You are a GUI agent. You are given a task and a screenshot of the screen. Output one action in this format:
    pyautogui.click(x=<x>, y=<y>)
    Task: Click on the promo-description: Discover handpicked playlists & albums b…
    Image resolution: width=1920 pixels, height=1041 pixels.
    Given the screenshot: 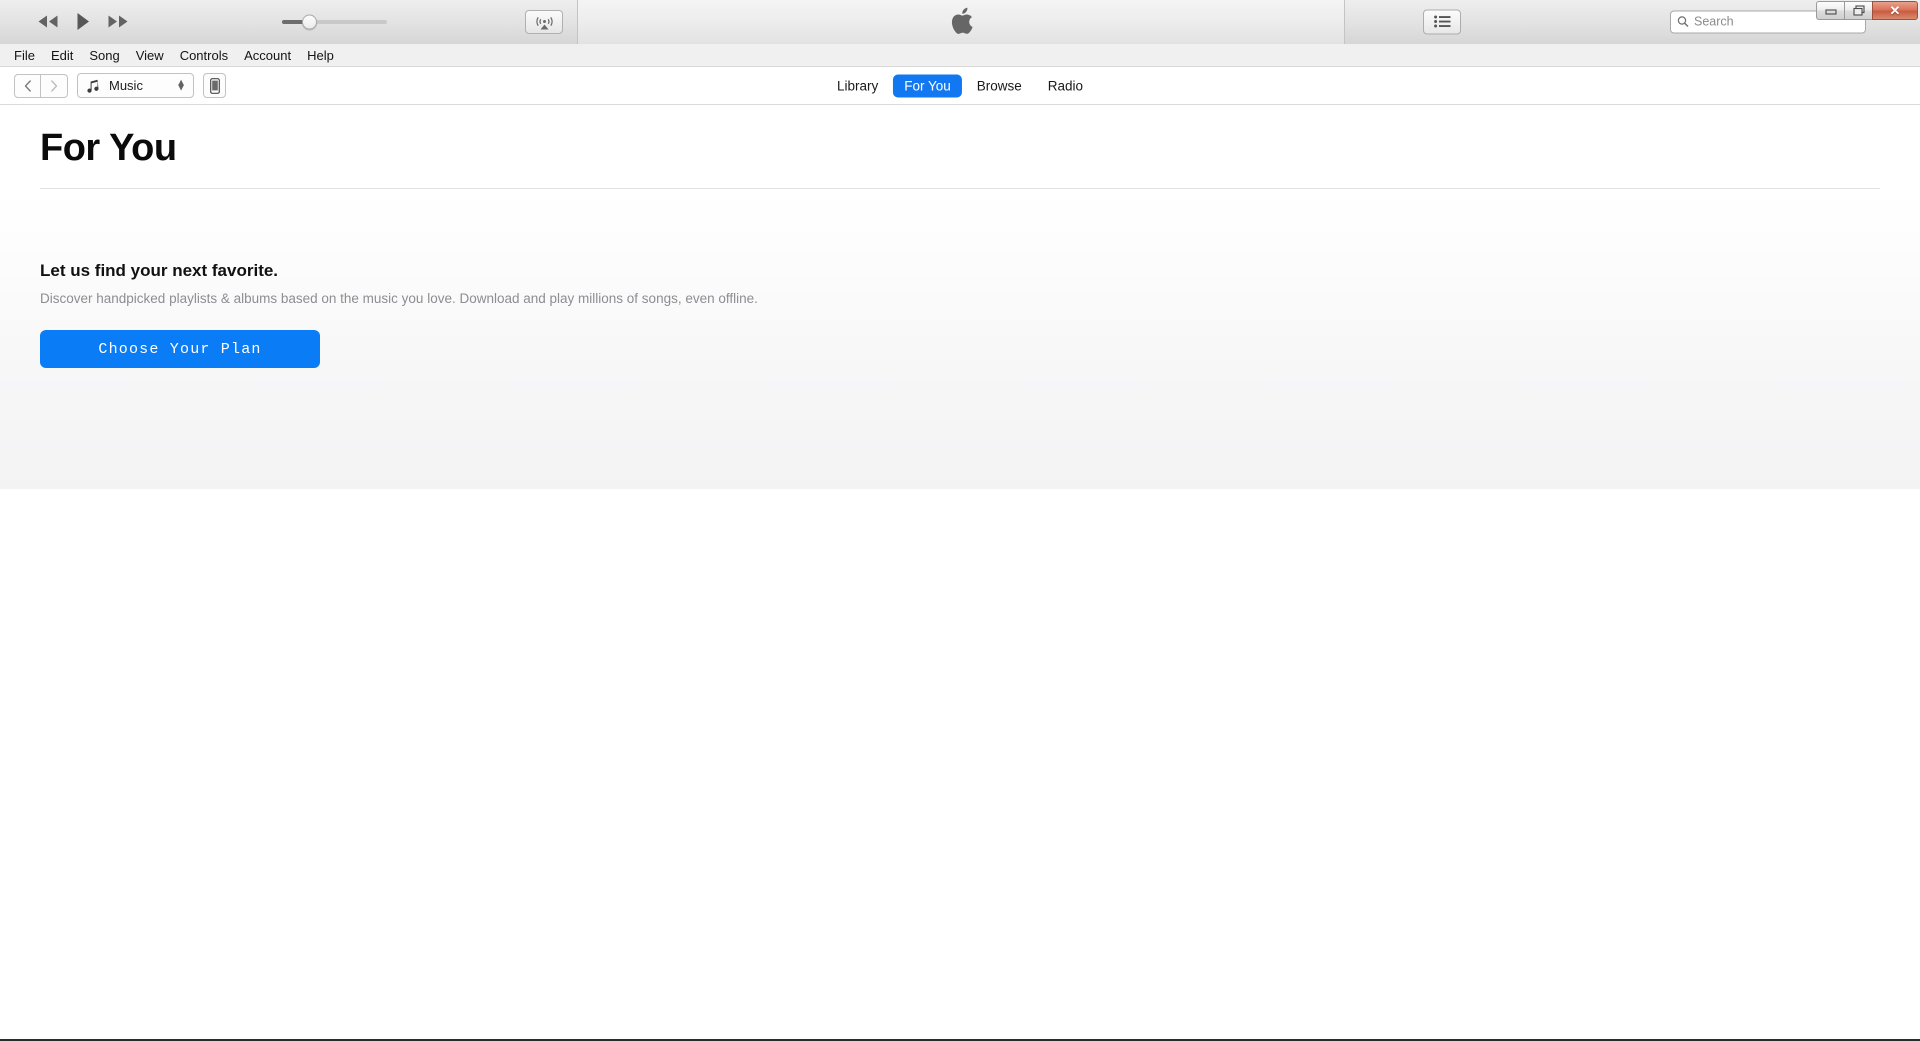 What is the action you would take?
    pyautogui.click(x=399, y=298)
    